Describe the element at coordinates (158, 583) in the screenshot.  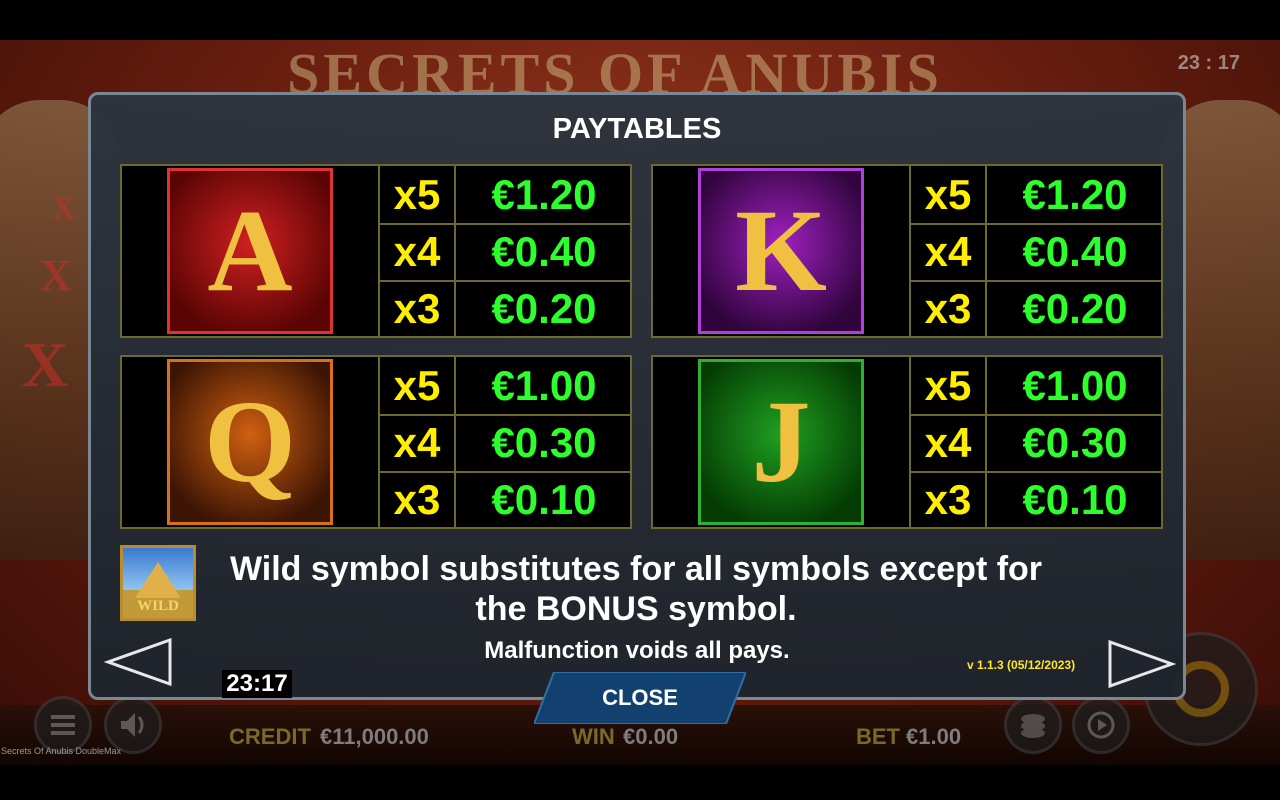
I see `wild-symbol-icon: WILD` at that location.